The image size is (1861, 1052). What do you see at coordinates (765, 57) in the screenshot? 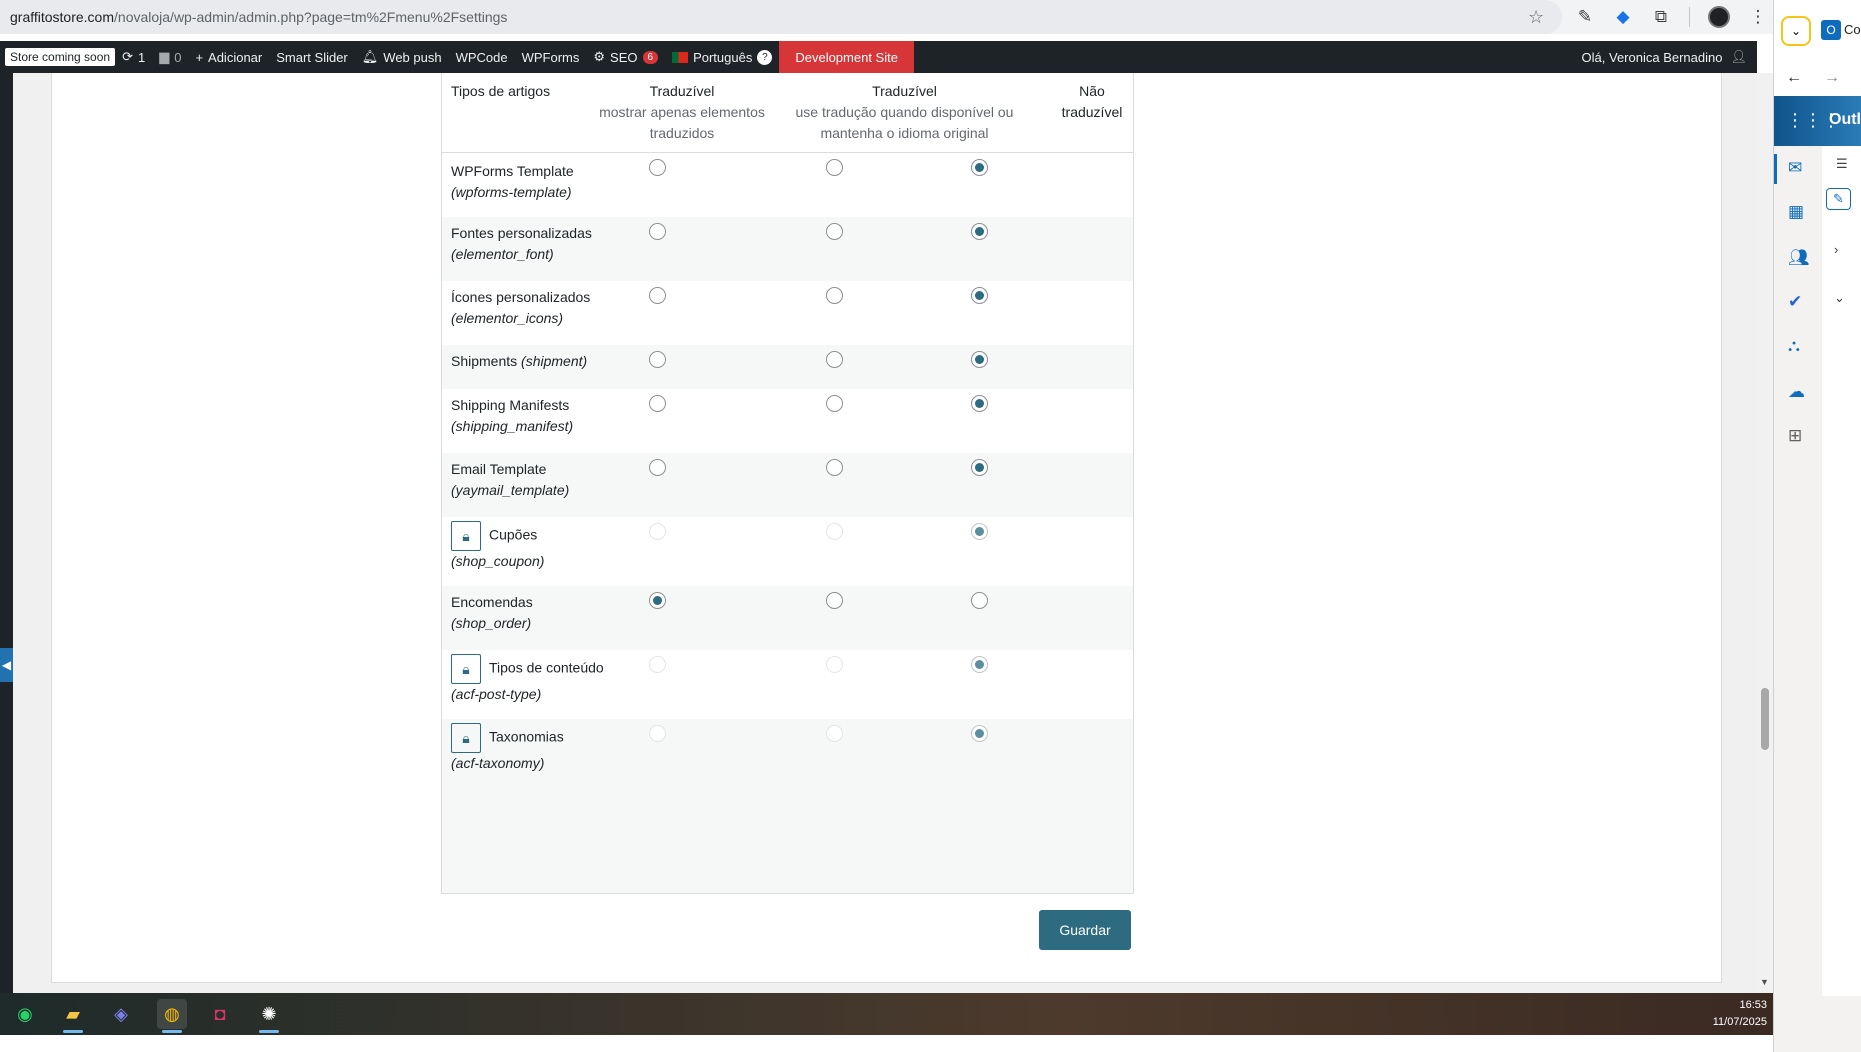
I see `help-badge: ?` at bounding box center [765, 57].